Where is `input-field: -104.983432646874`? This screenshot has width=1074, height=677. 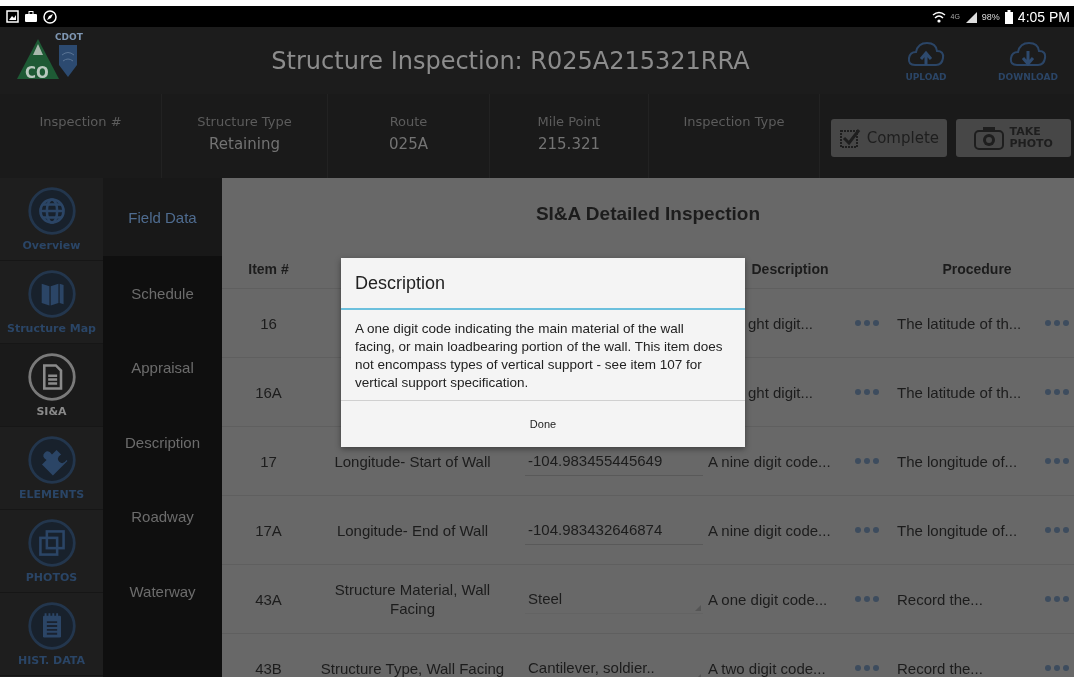 input-field: -104.983432646874 is located at coordinates (614, 530).